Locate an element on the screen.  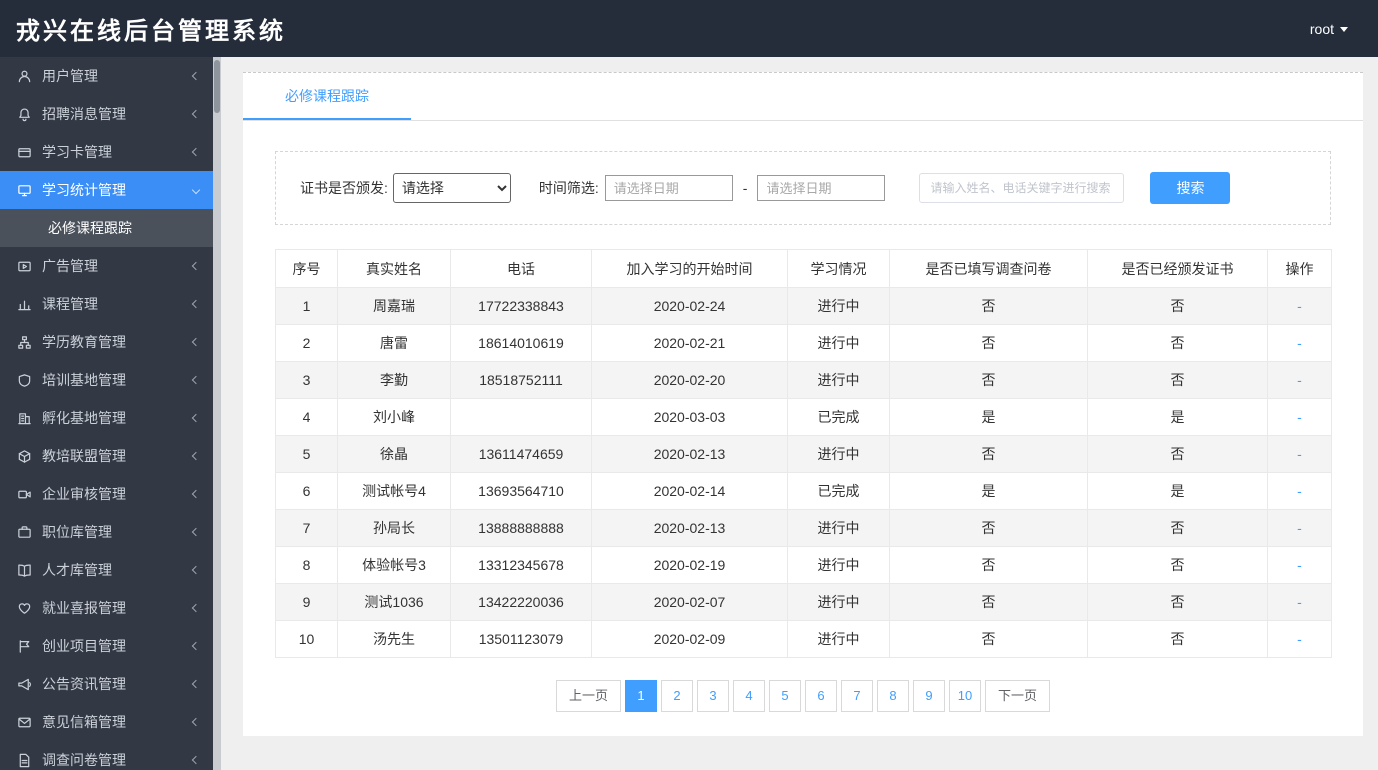
table-cell: 李勤 is located at coordinates (394, 380).